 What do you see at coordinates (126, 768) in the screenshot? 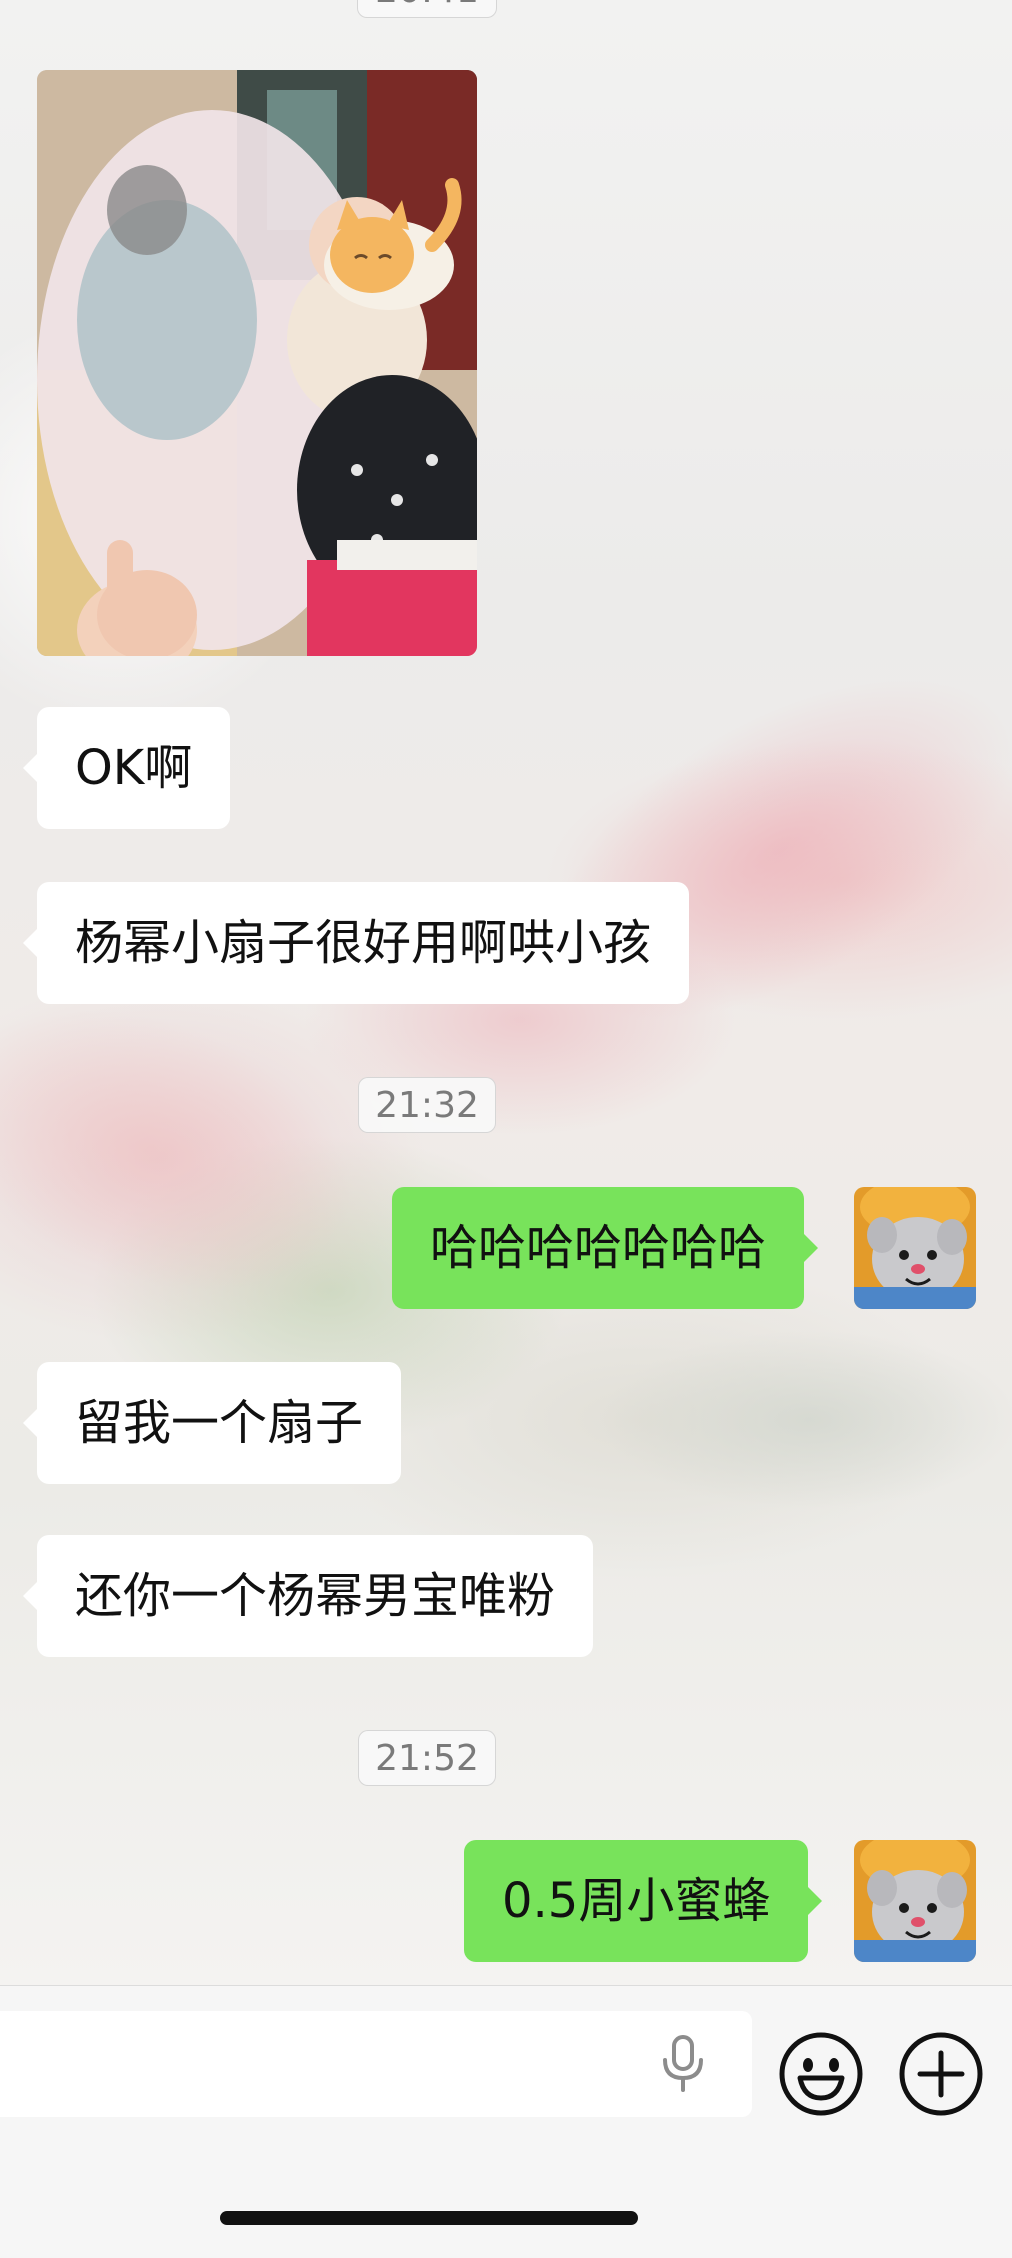
I see `message-bubble-incoming: OK啊` at bounding box center [126, 768].